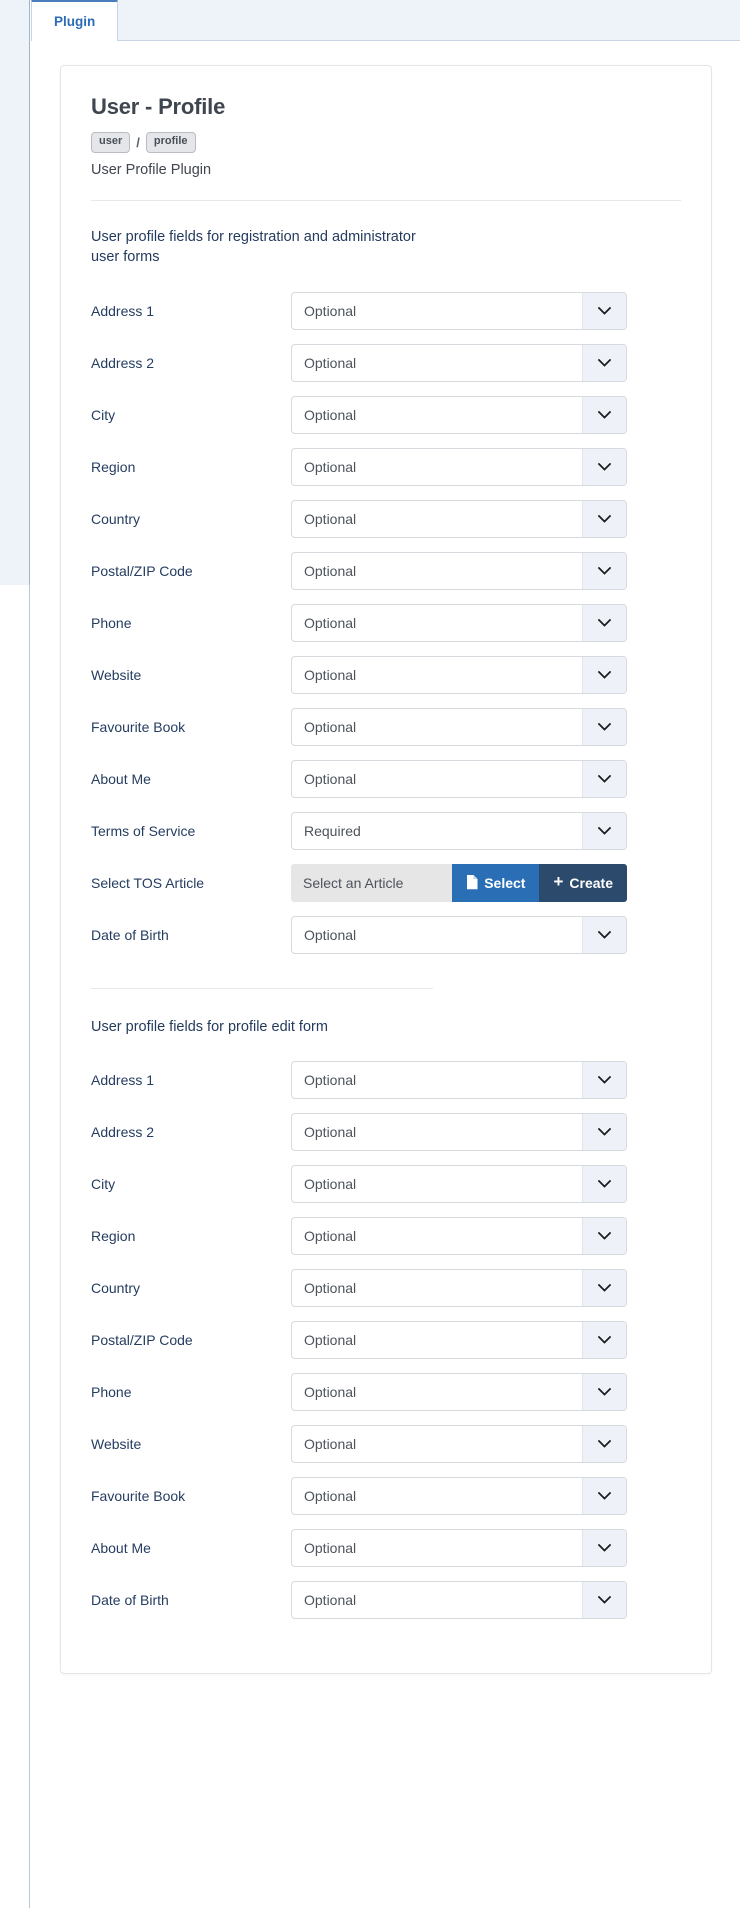 This screenshot has height=1908, width=740. What do you see at coordinates (116, 1288) in the screenshot?
I see `field-label-country: Country` at bounding box center [116, 1288].